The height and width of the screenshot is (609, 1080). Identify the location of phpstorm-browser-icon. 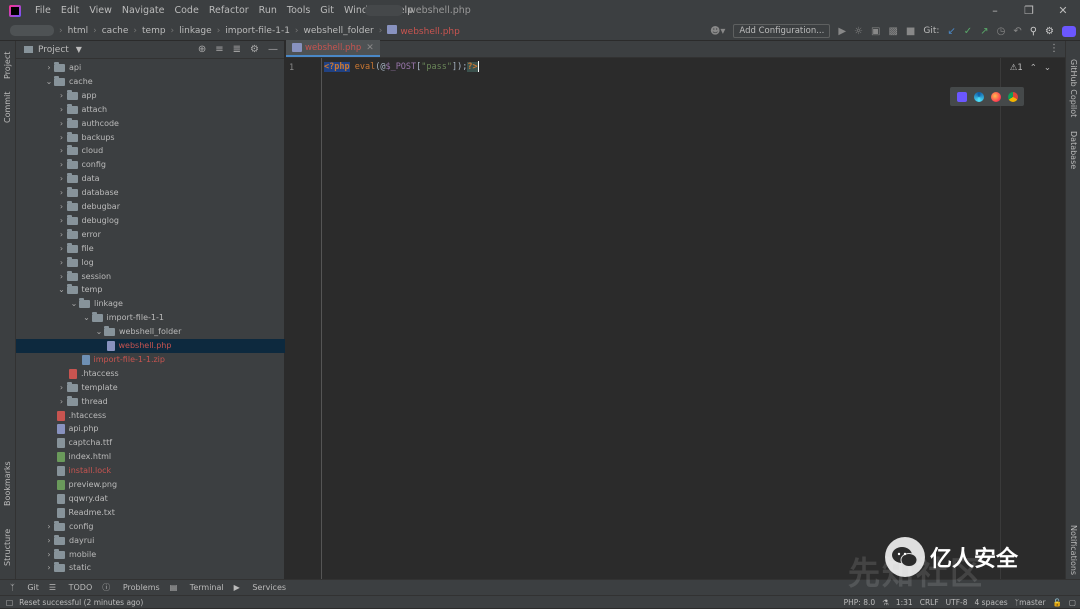
(961, 96).